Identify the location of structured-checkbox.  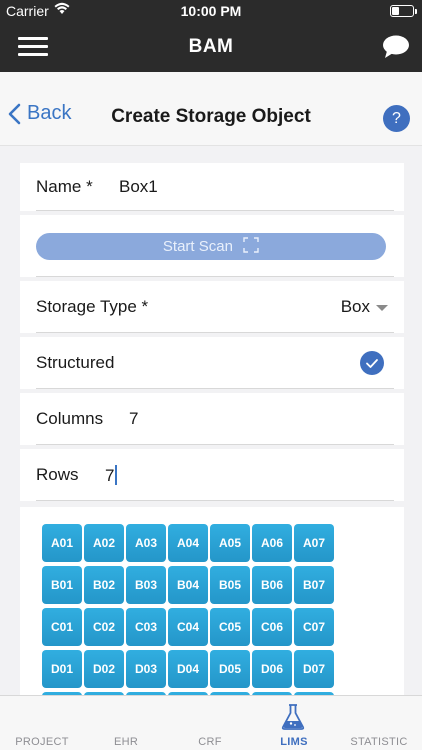
(372, 363).